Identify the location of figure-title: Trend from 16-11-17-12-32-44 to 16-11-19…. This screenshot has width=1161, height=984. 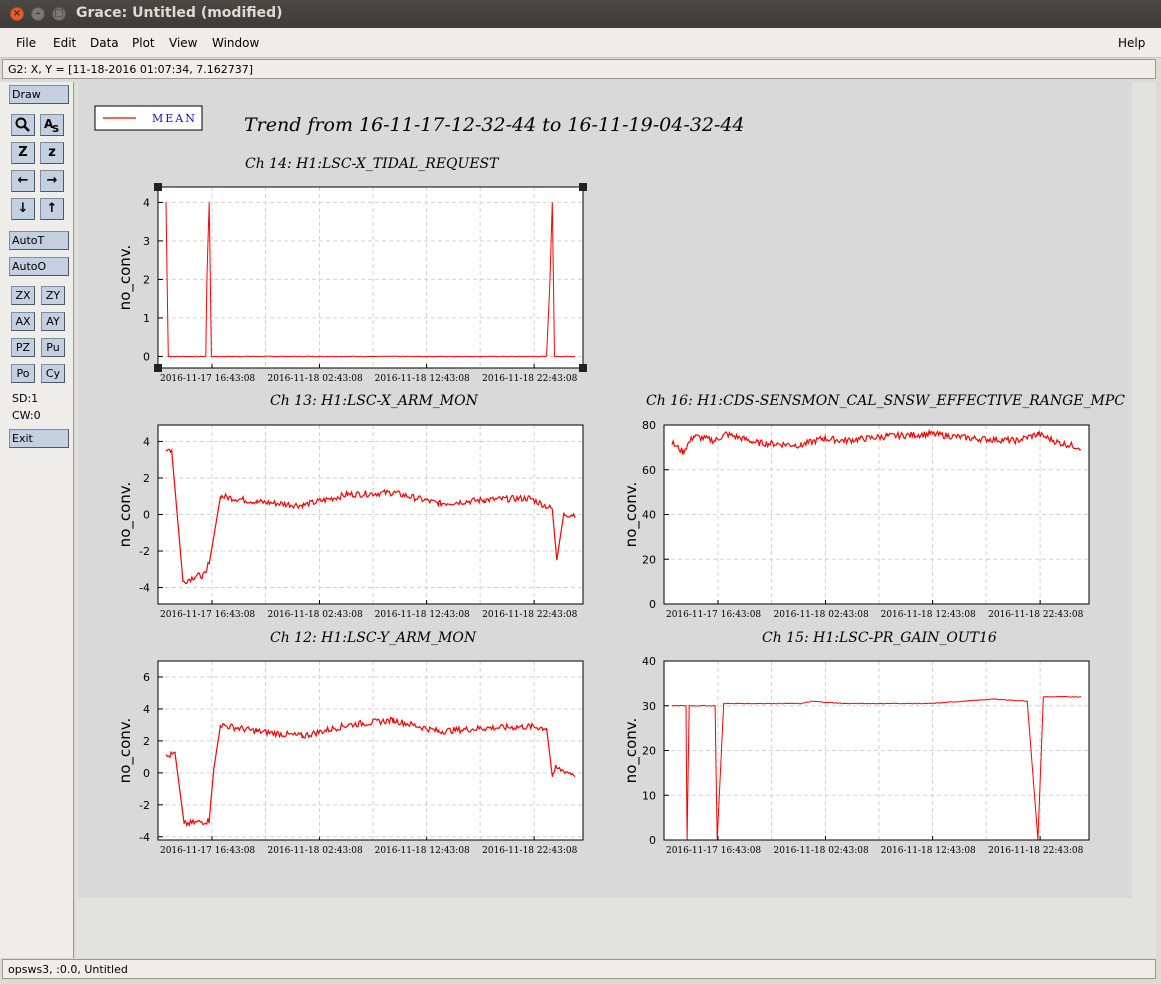
(494, 125).